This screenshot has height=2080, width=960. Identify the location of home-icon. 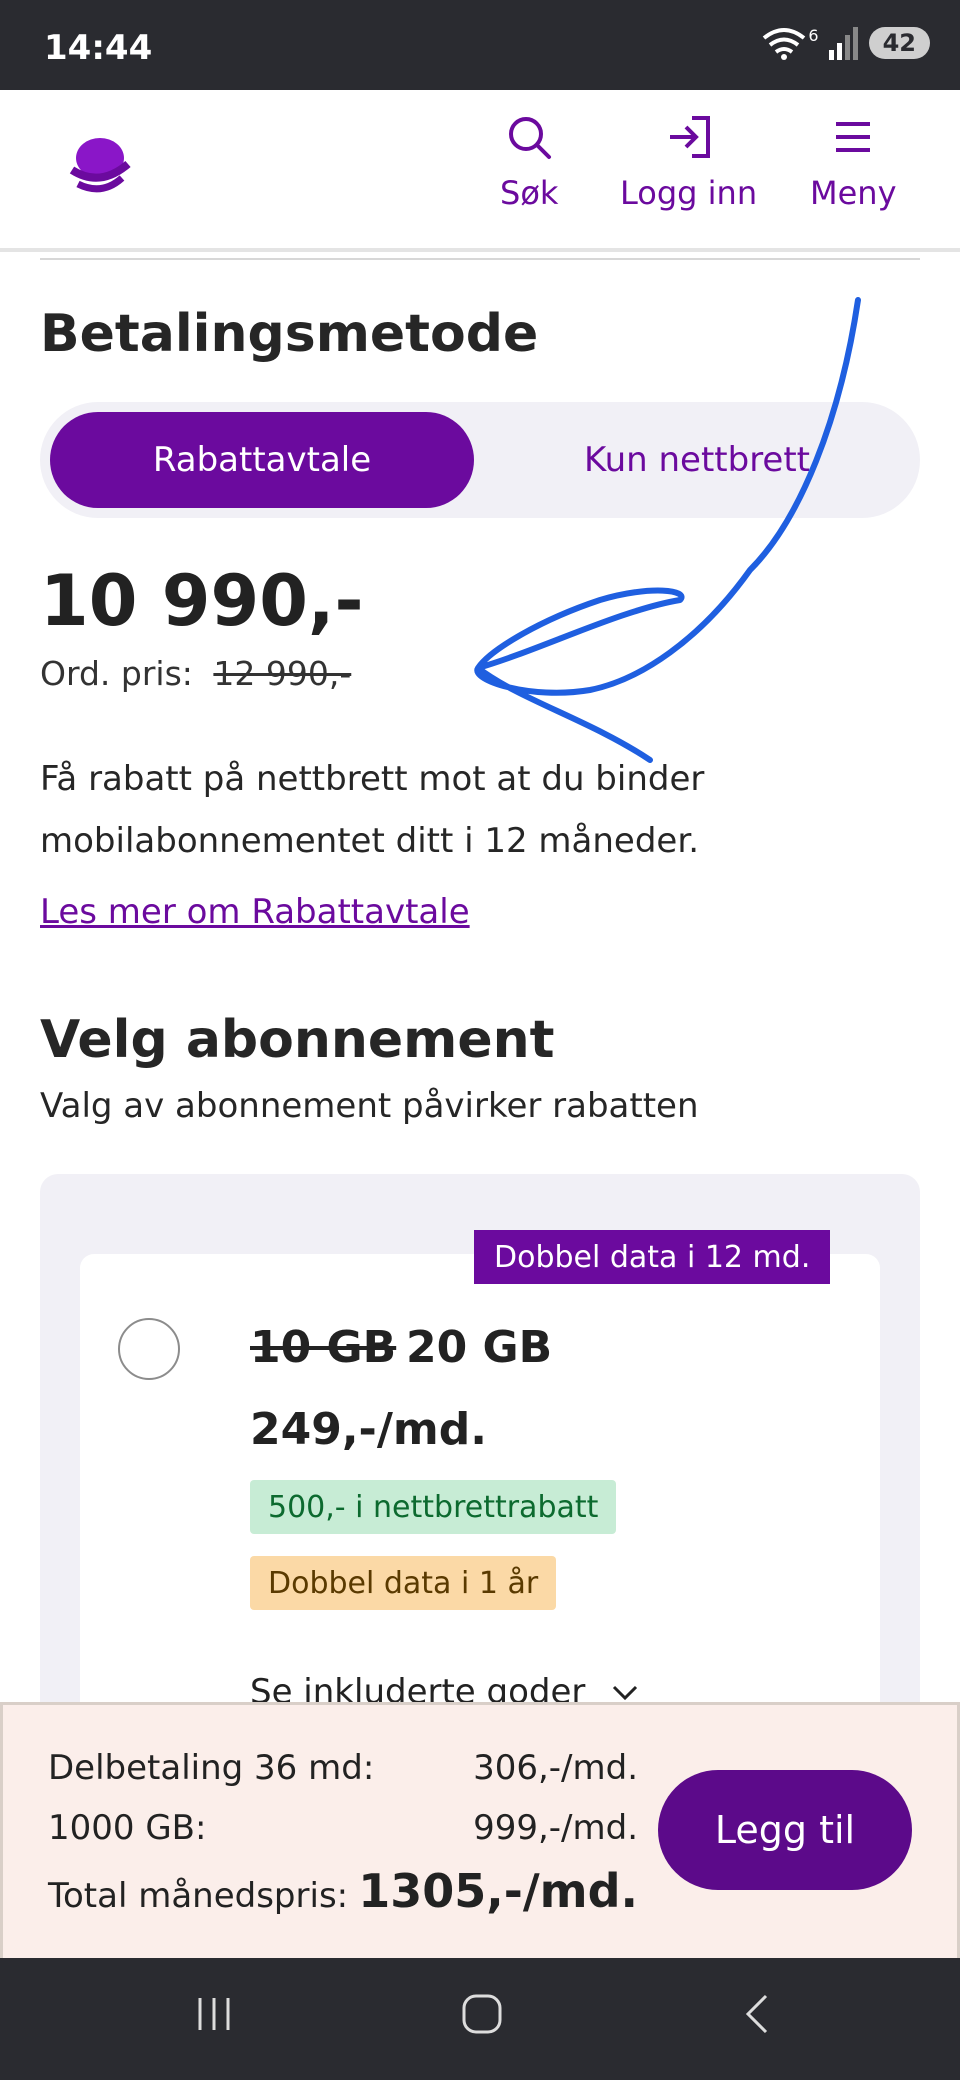
(482, 2014).